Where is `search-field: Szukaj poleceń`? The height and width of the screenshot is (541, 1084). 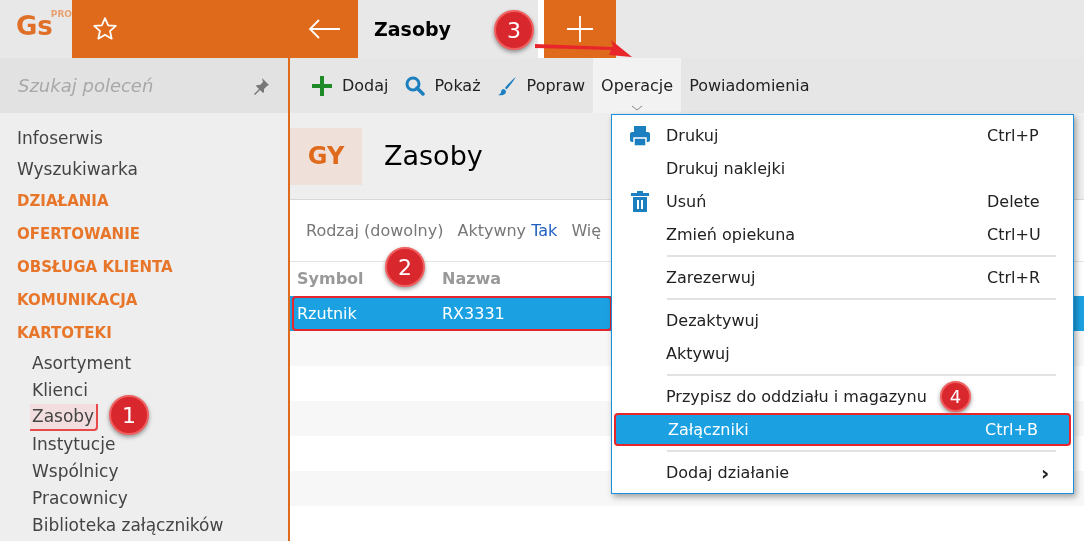
search-field: Szukaj poleceń is located at coordinates (144, 85).